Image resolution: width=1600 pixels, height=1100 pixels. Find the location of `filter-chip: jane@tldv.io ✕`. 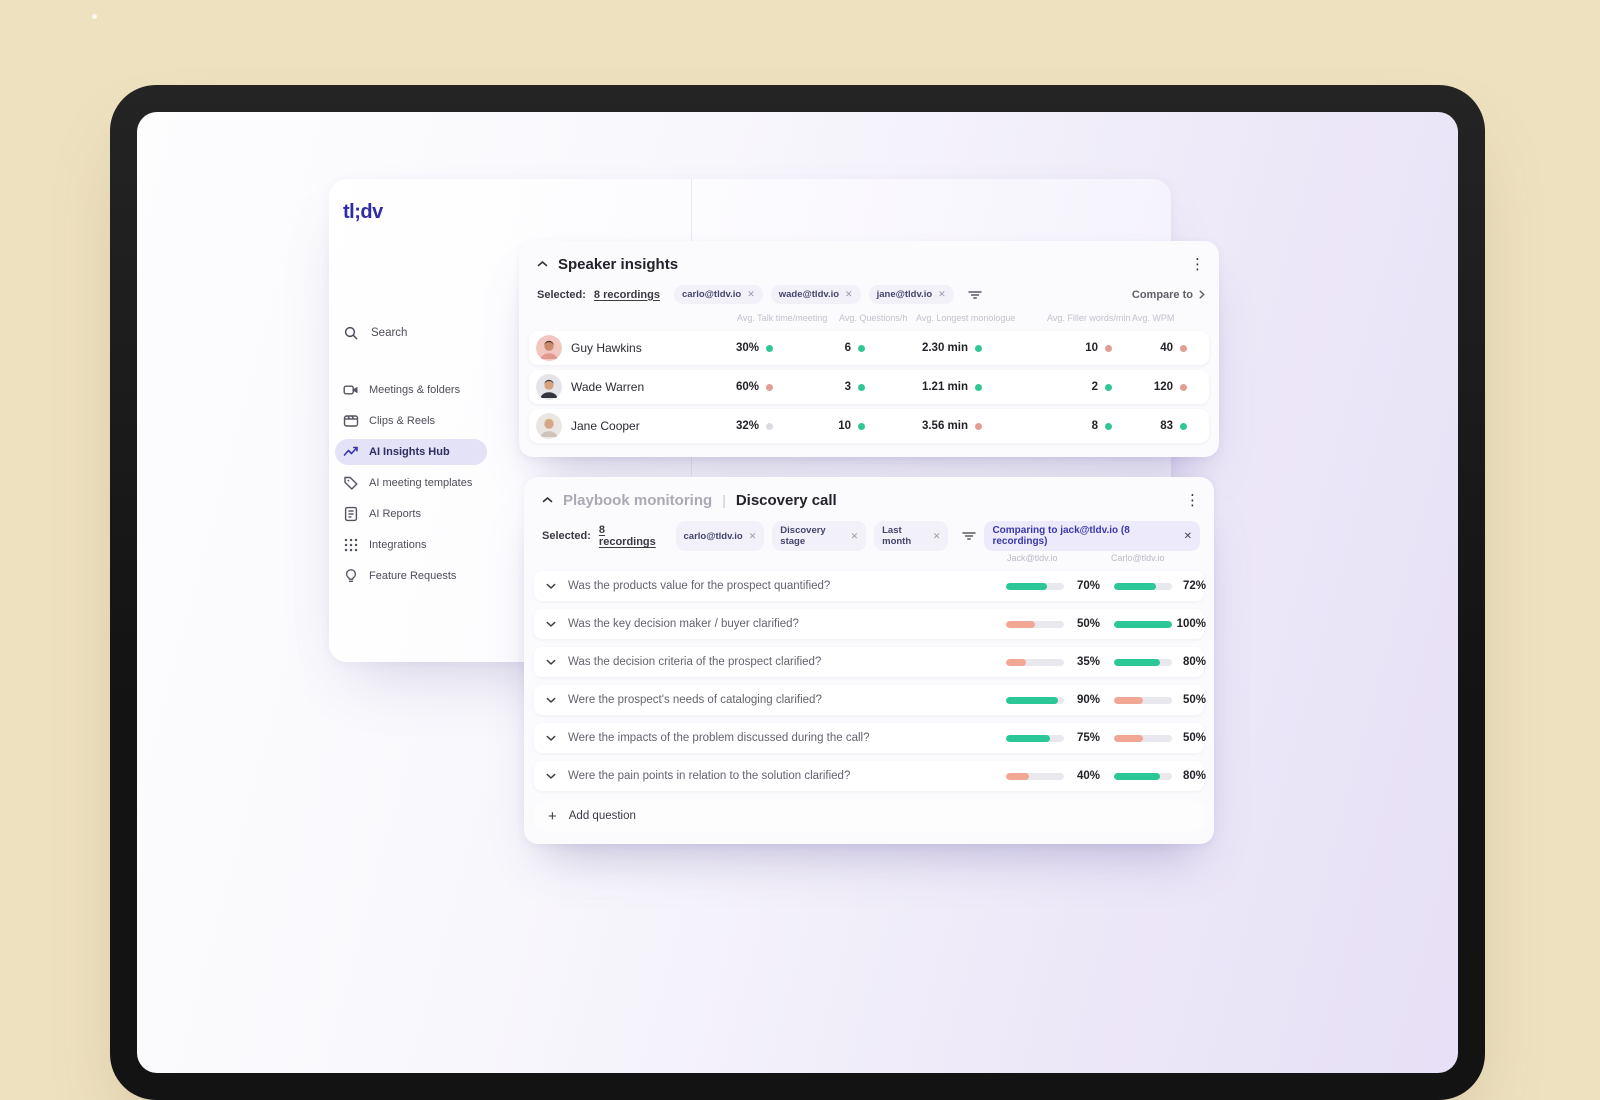

filter-chip: jane@tldv.io ✕ is located at coordinates (911, 294).